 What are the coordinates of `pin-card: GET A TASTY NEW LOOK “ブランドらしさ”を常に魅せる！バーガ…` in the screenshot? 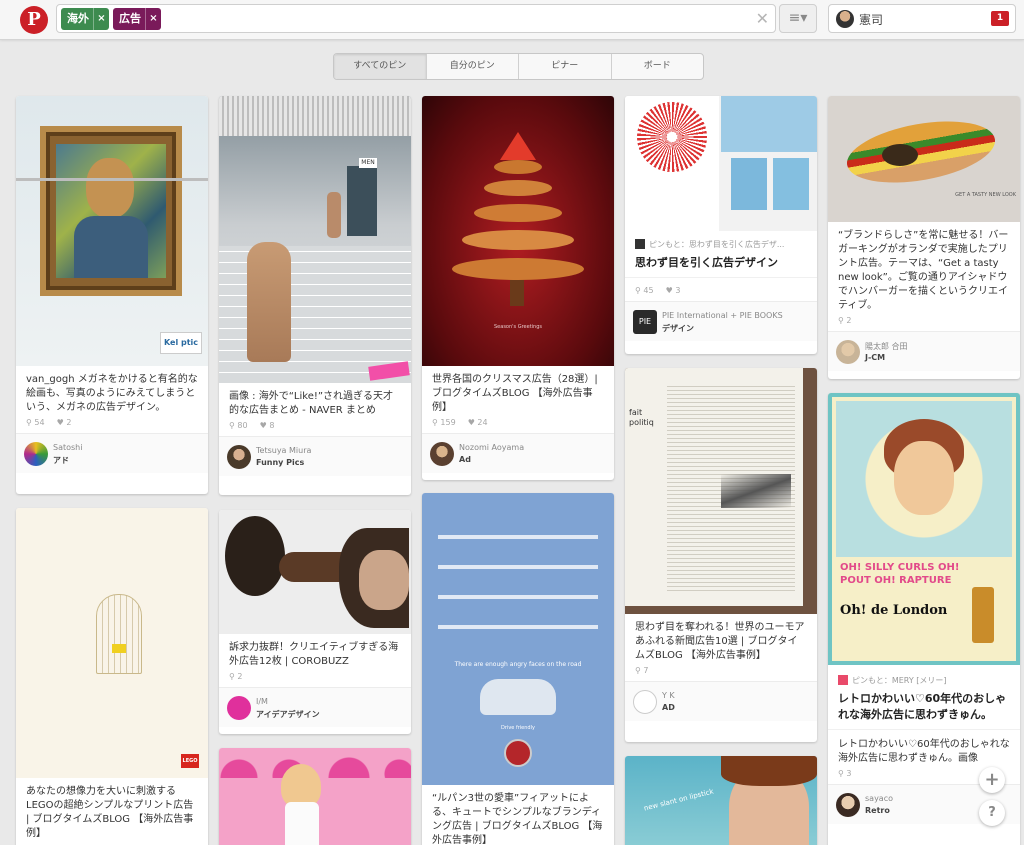 It's located at (924, 237).